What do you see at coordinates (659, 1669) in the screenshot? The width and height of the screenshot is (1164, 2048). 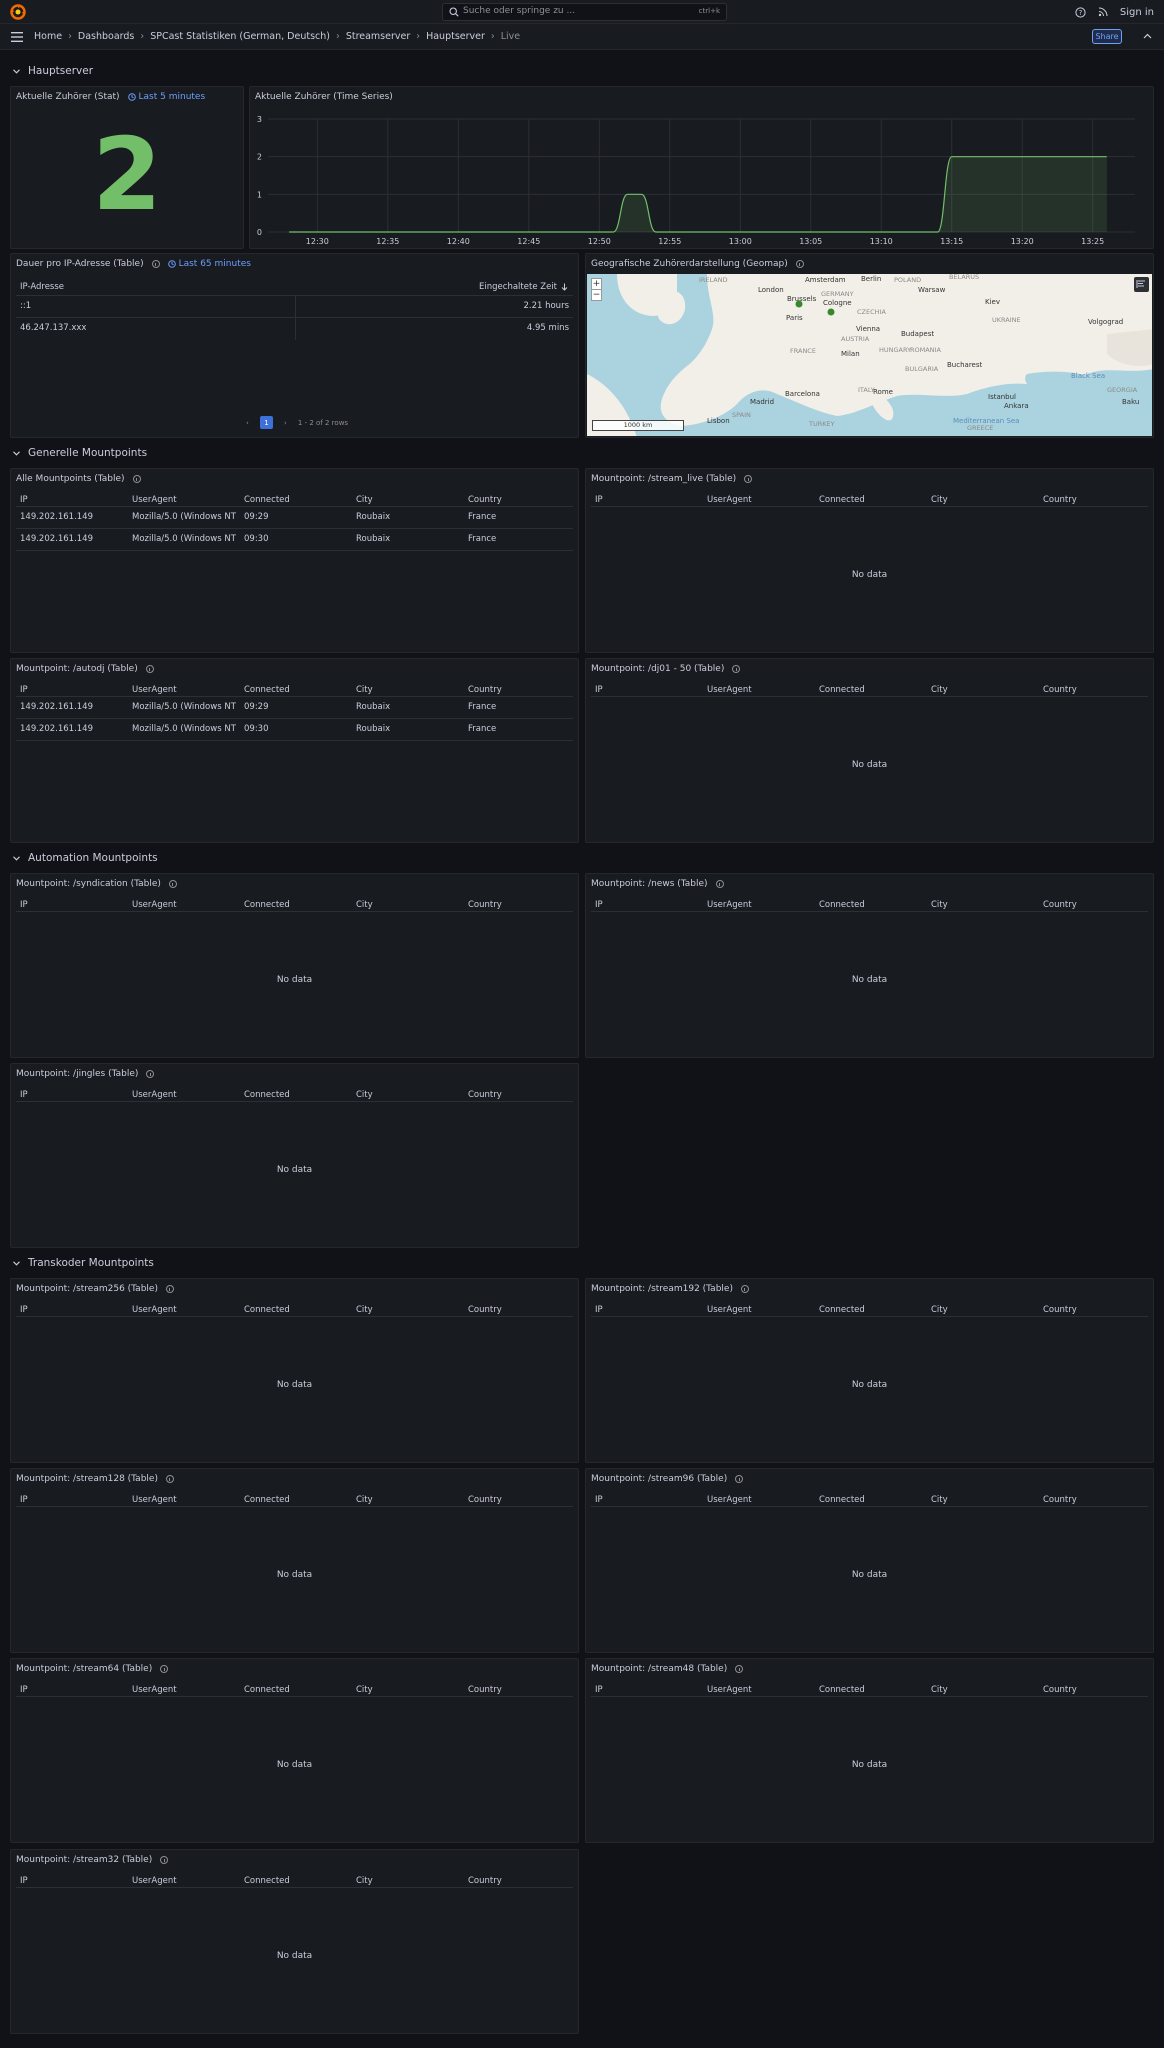 I see `panel-title: Mountpoint: /stream48 (Table)` at bounding box center [659, 1669].